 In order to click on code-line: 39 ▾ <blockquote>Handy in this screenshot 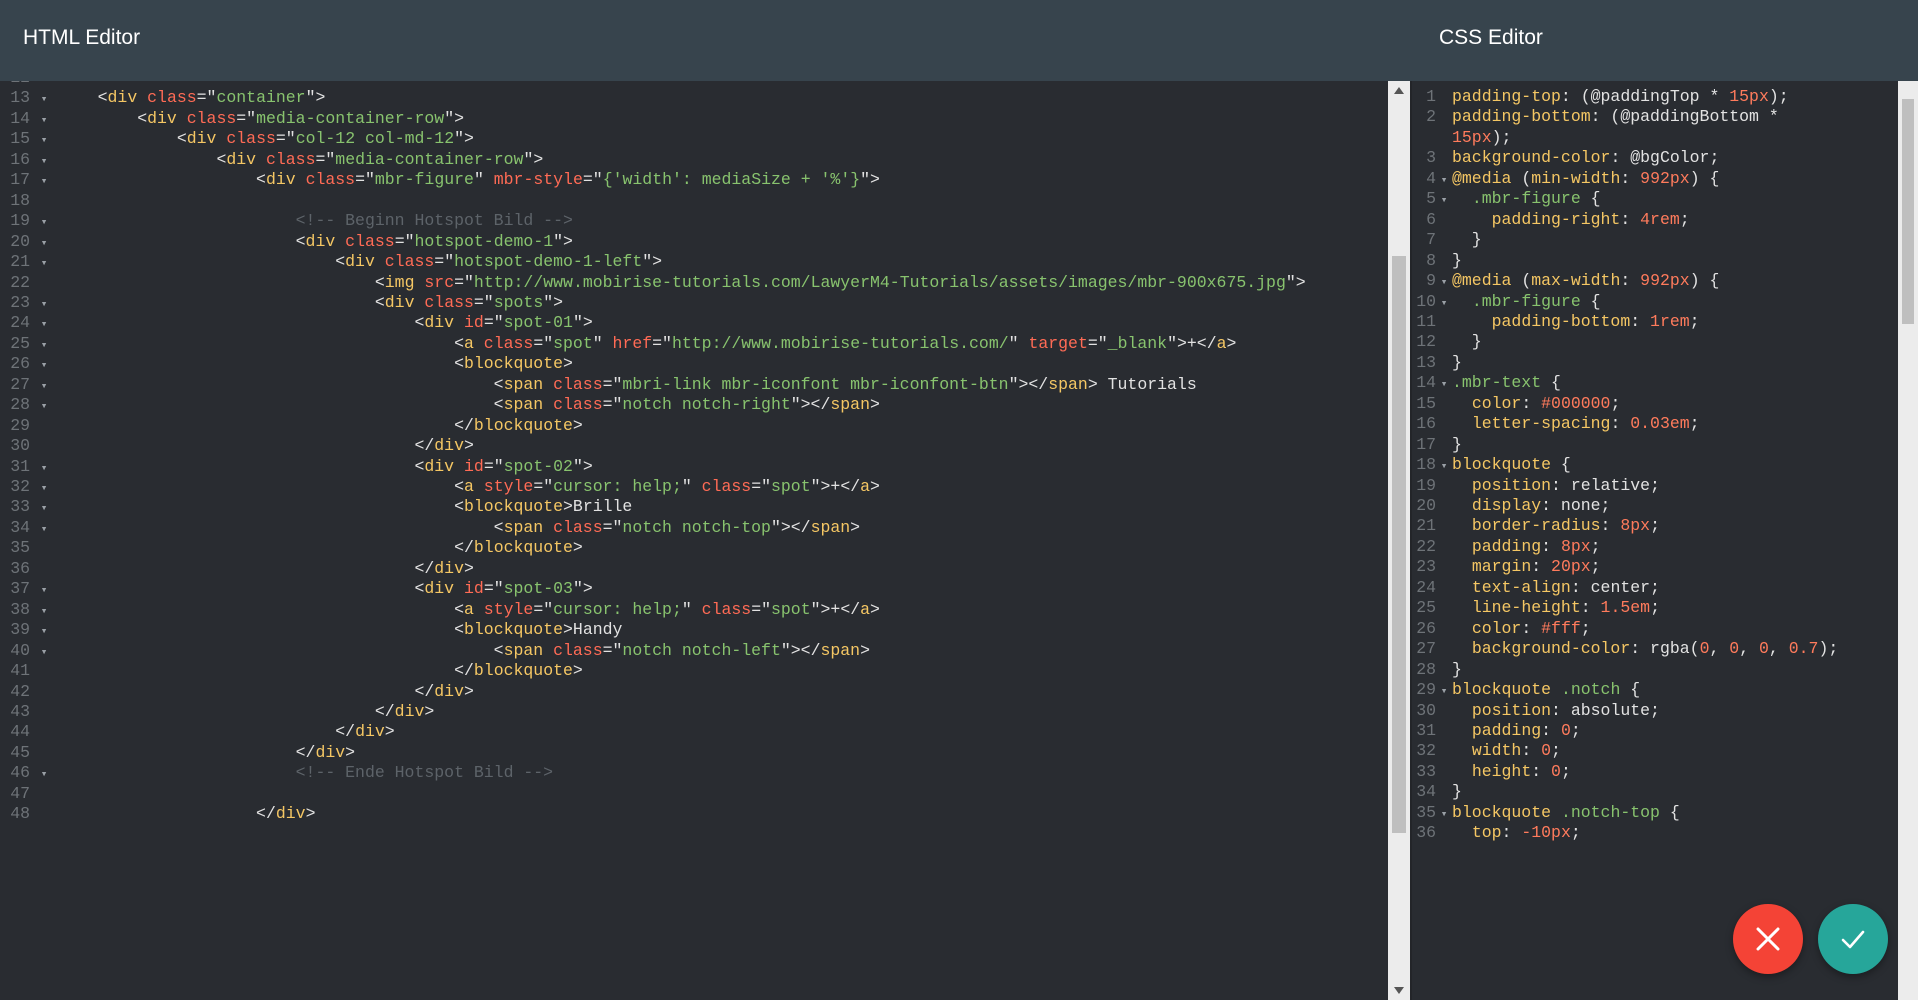, I will do `click(311, 630)`.